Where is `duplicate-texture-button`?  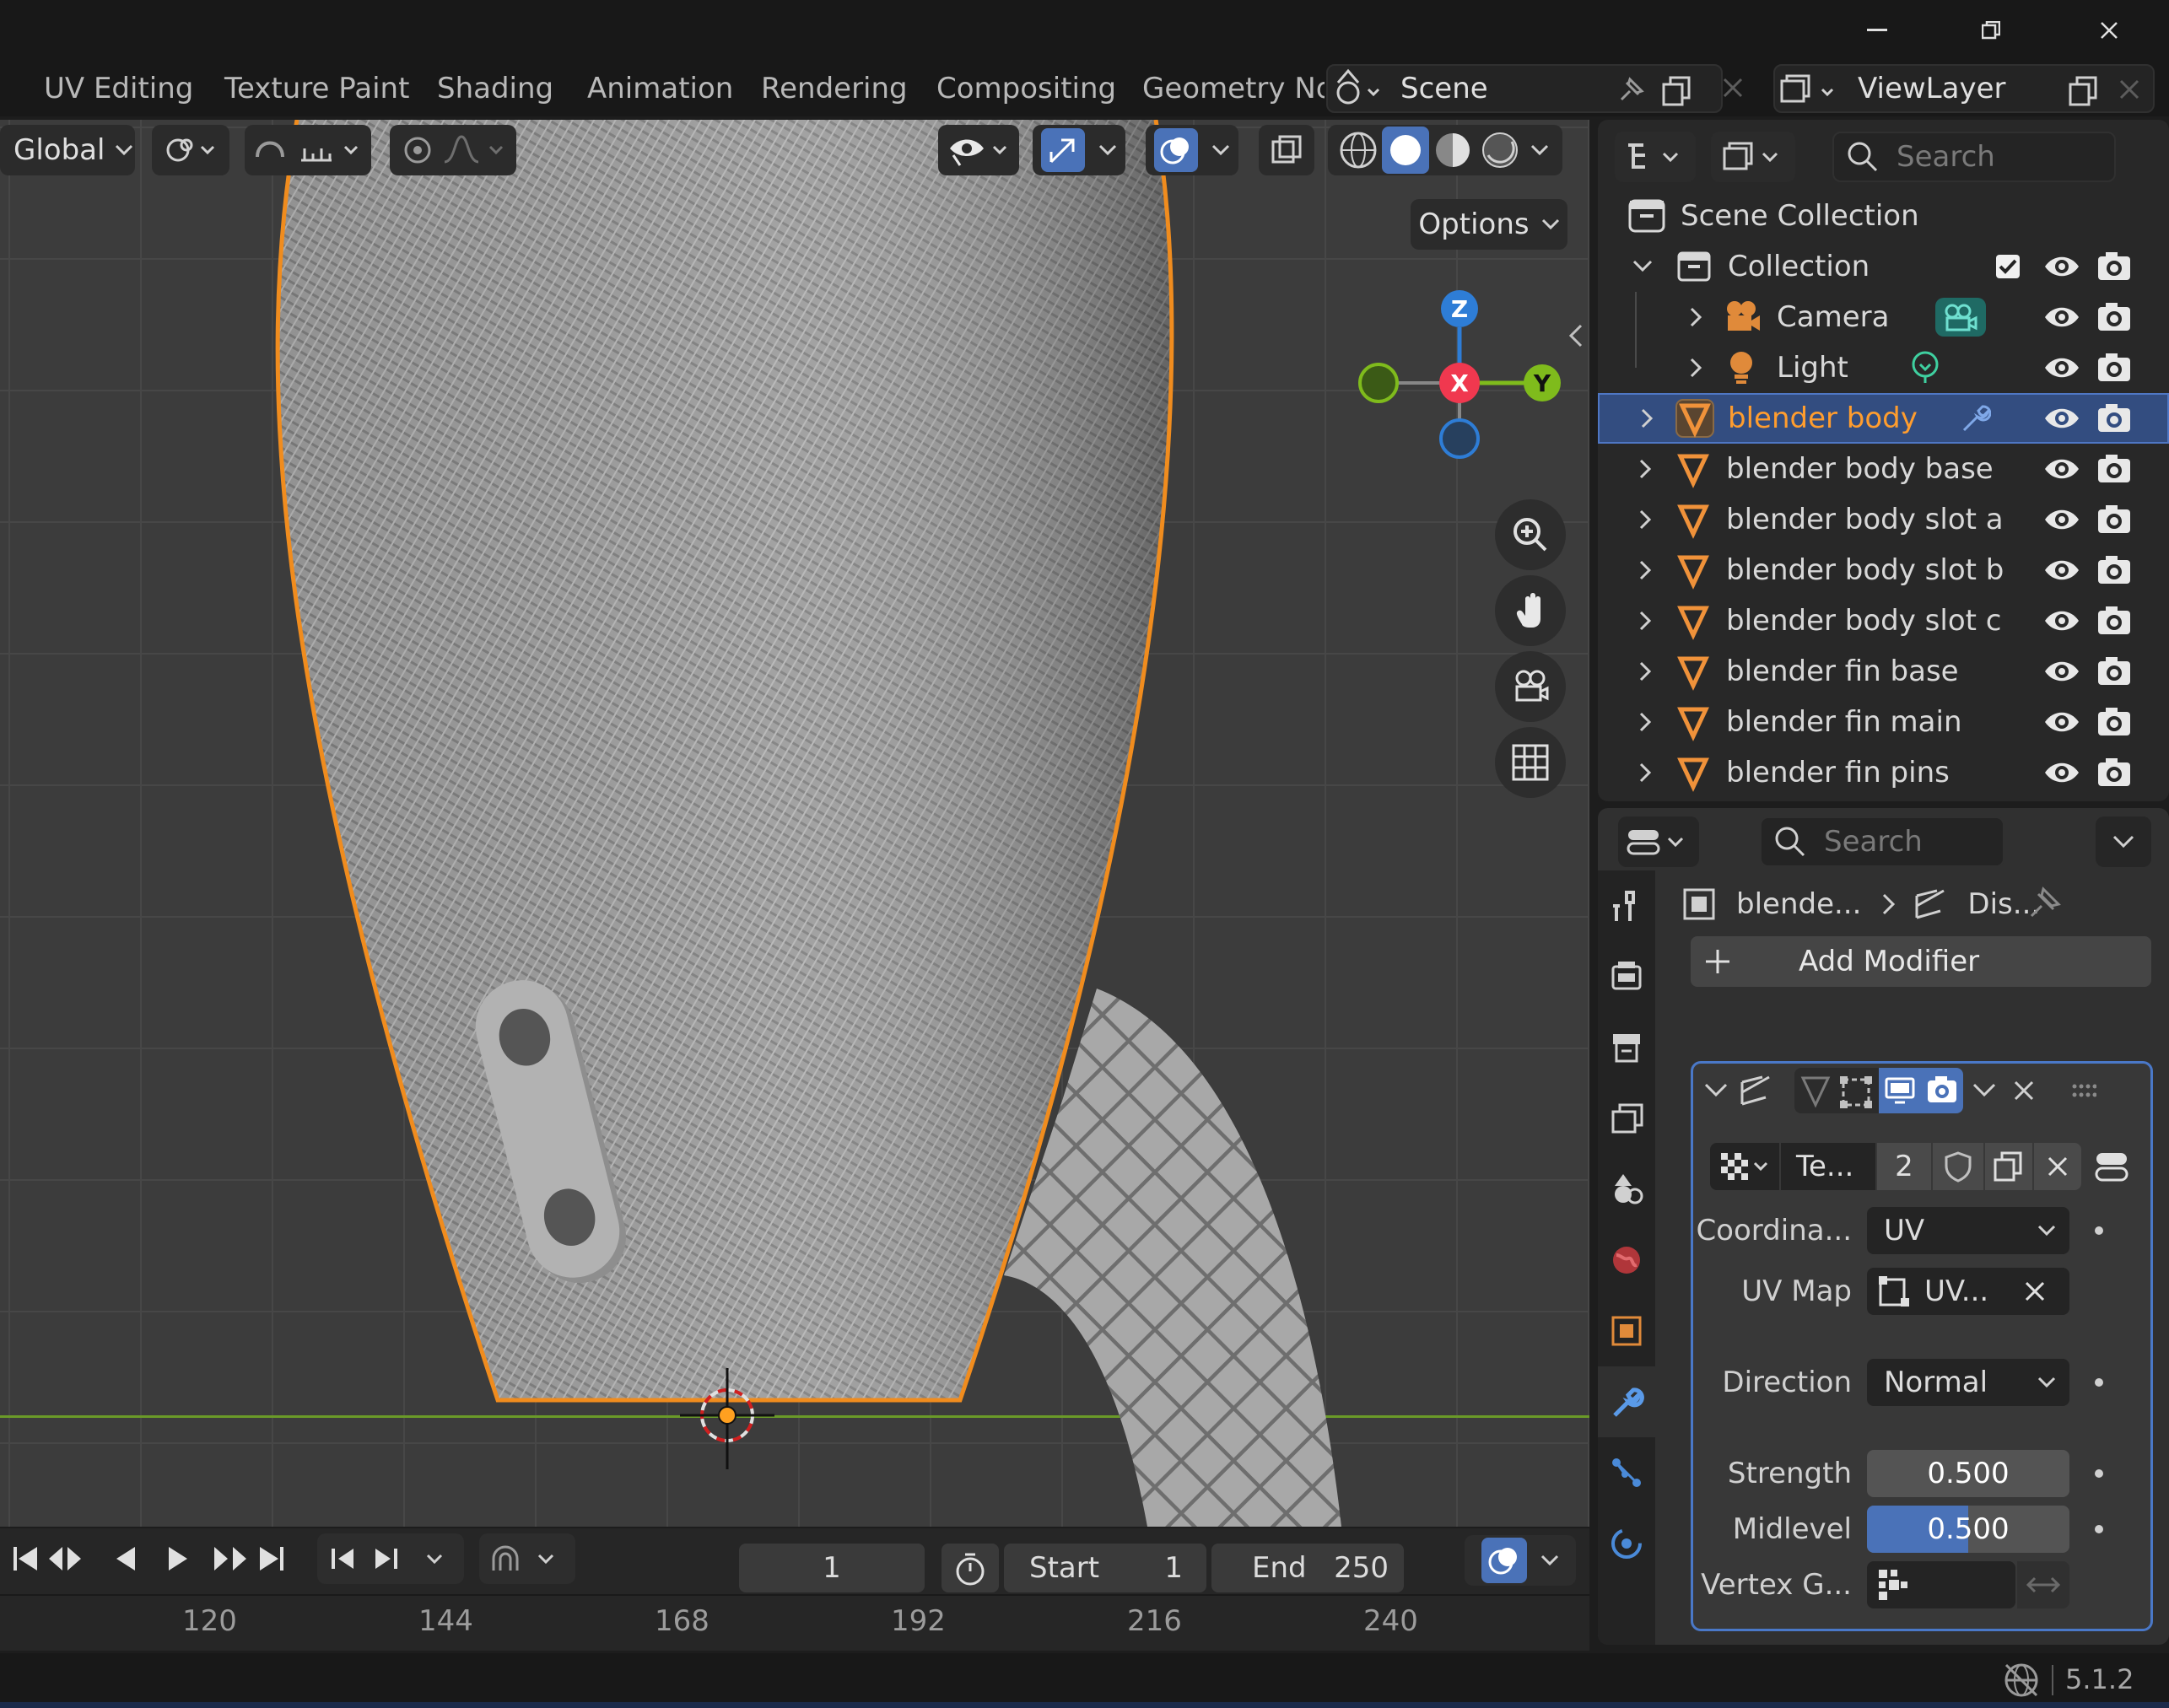 duplicate-texture-button is located at coordinates (2008, 1166).